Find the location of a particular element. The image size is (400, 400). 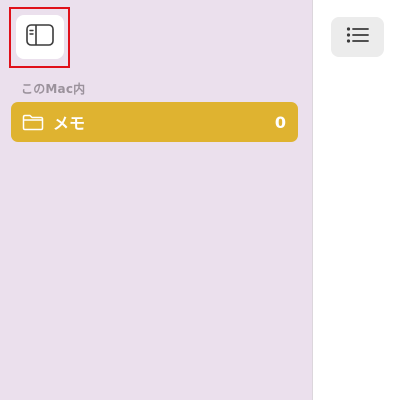

list-view-button is located at coordinates (357, 37).